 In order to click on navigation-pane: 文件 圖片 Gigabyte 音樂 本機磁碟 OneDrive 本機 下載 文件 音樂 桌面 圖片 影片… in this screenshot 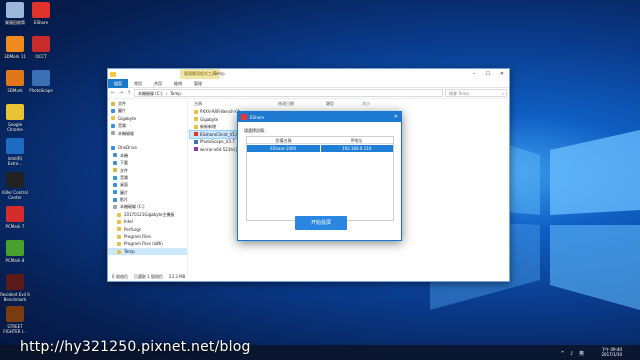, I will do `click(148, 187)`.